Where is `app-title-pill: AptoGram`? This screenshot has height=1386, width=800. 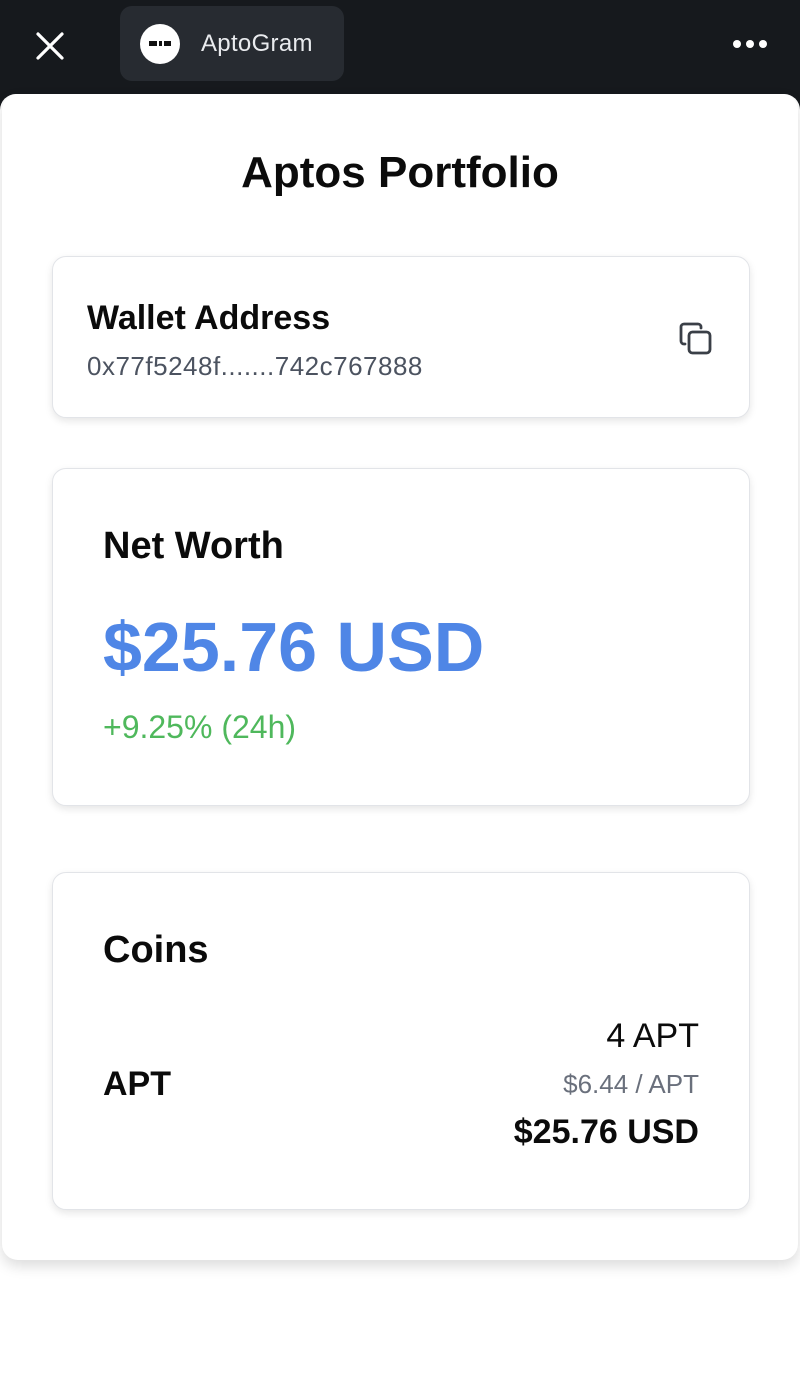
app-title-pill: AptoGram is located at coordinates (232, 43).